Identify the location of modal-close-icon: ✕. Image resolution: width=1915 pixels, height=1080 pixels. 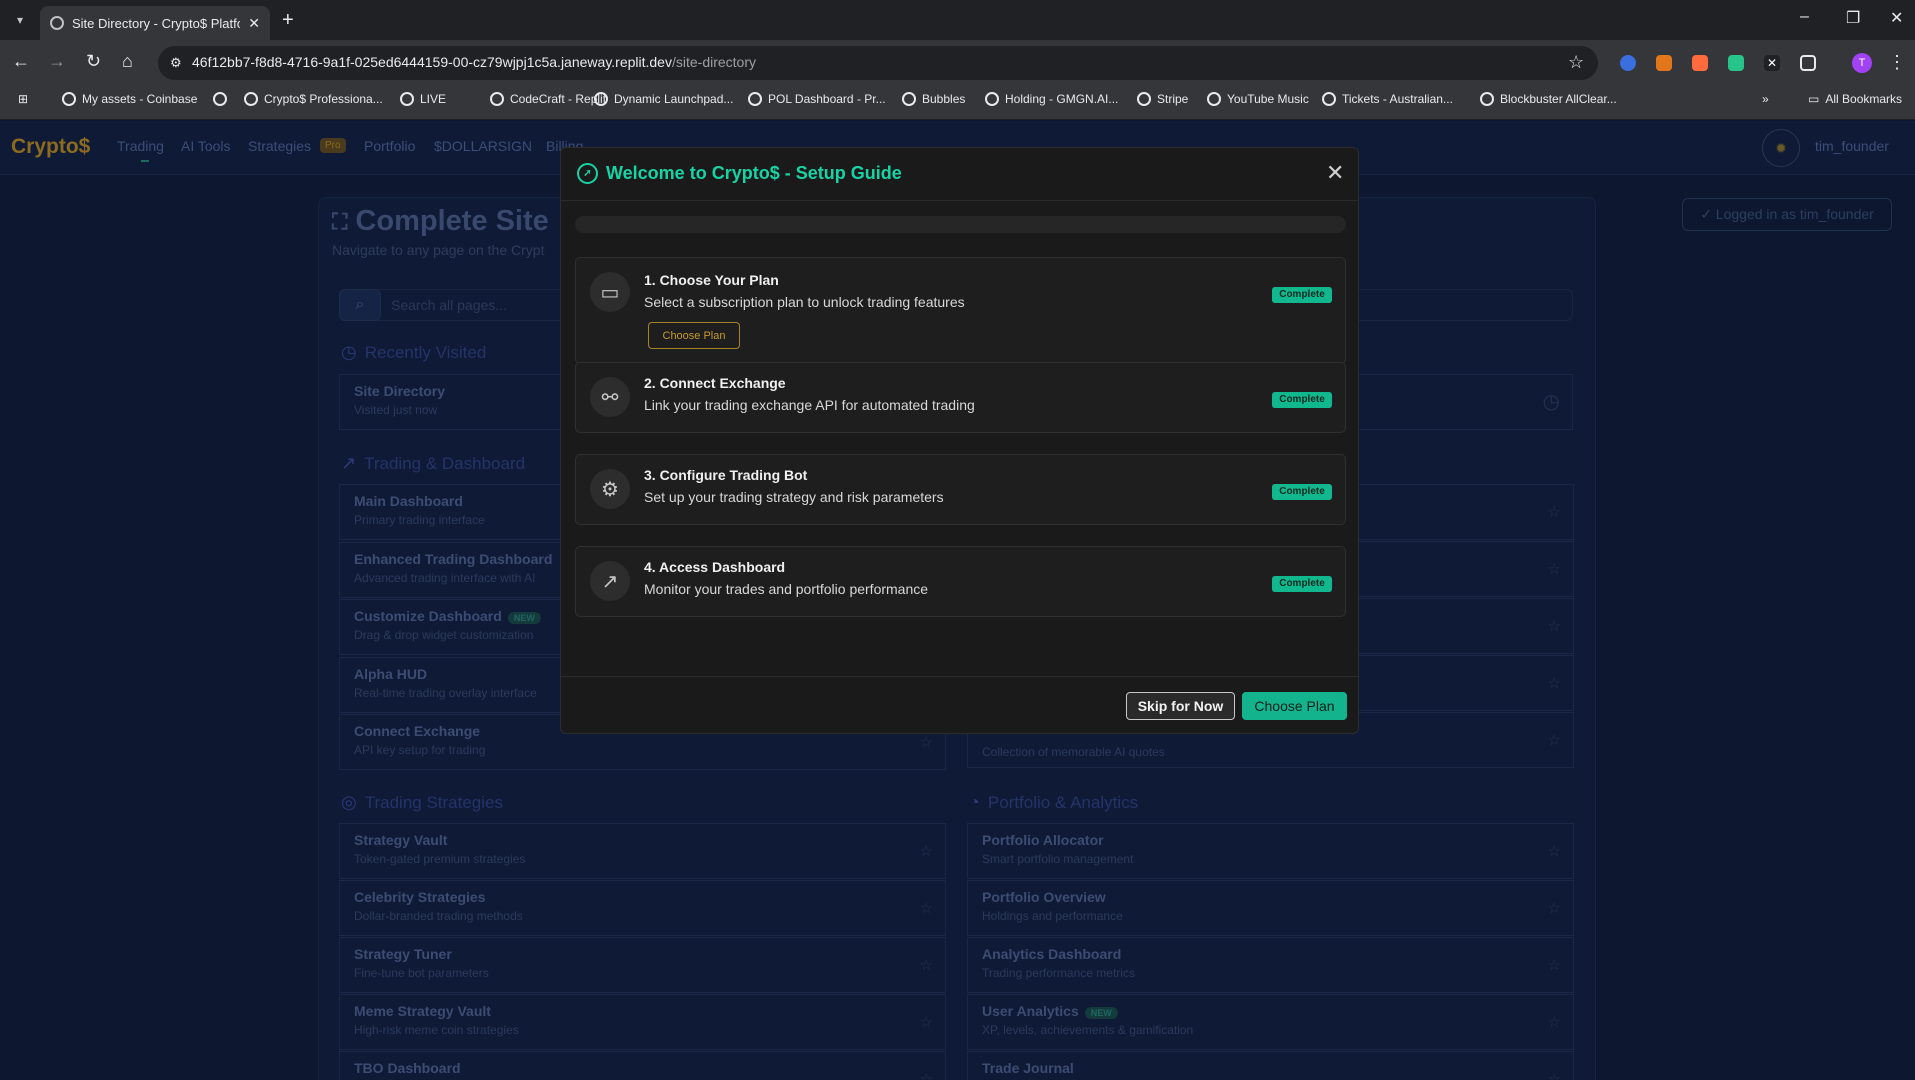
(1335, 173).